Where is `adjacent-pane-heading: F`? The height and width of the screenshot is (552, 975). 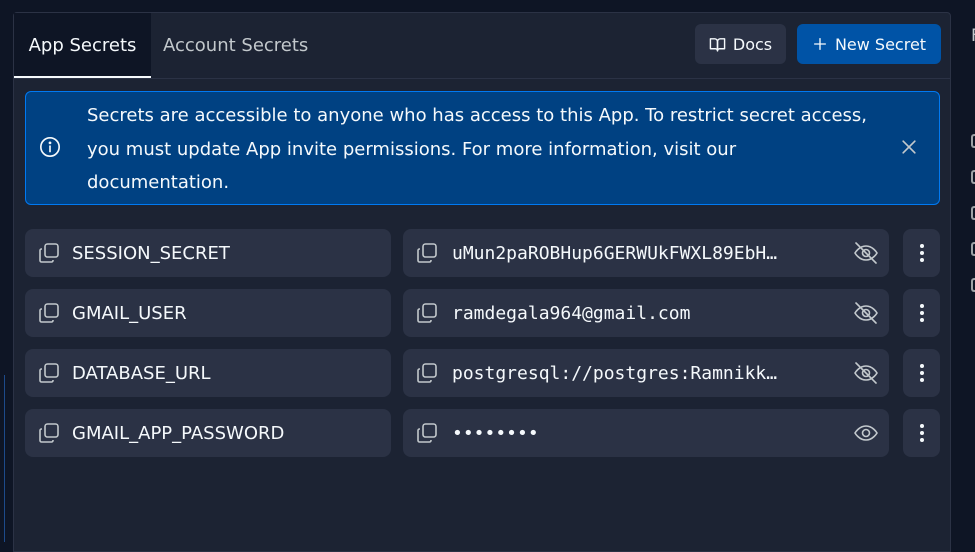
adjacent-pane-heading: F is located at coordinates (973, 36).